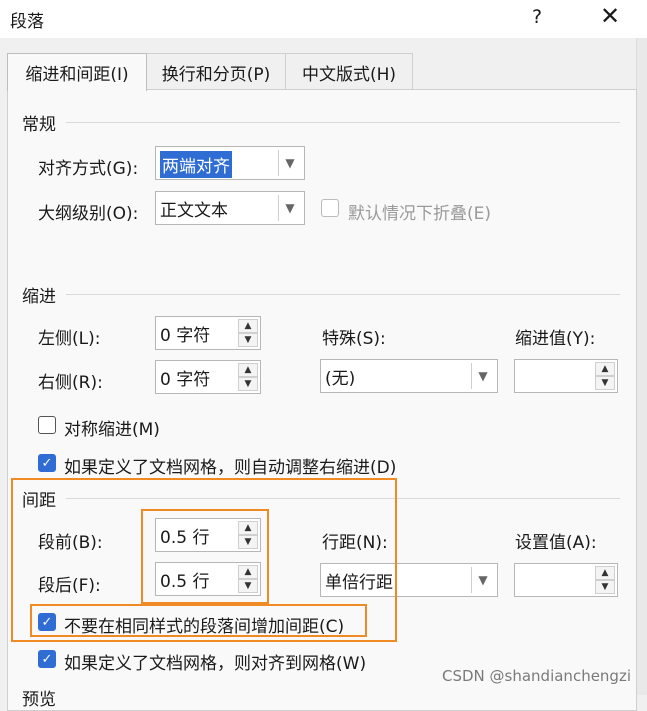 The width and height of the screenshot is (647, 711). I want to click on indent-left-label: 左侧(L):, so click(69, 339).